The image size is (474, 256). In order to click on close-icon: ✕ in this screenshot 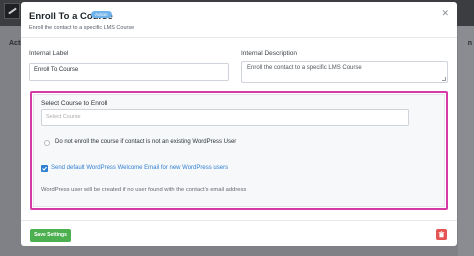, I will do `click(445, 13)`.